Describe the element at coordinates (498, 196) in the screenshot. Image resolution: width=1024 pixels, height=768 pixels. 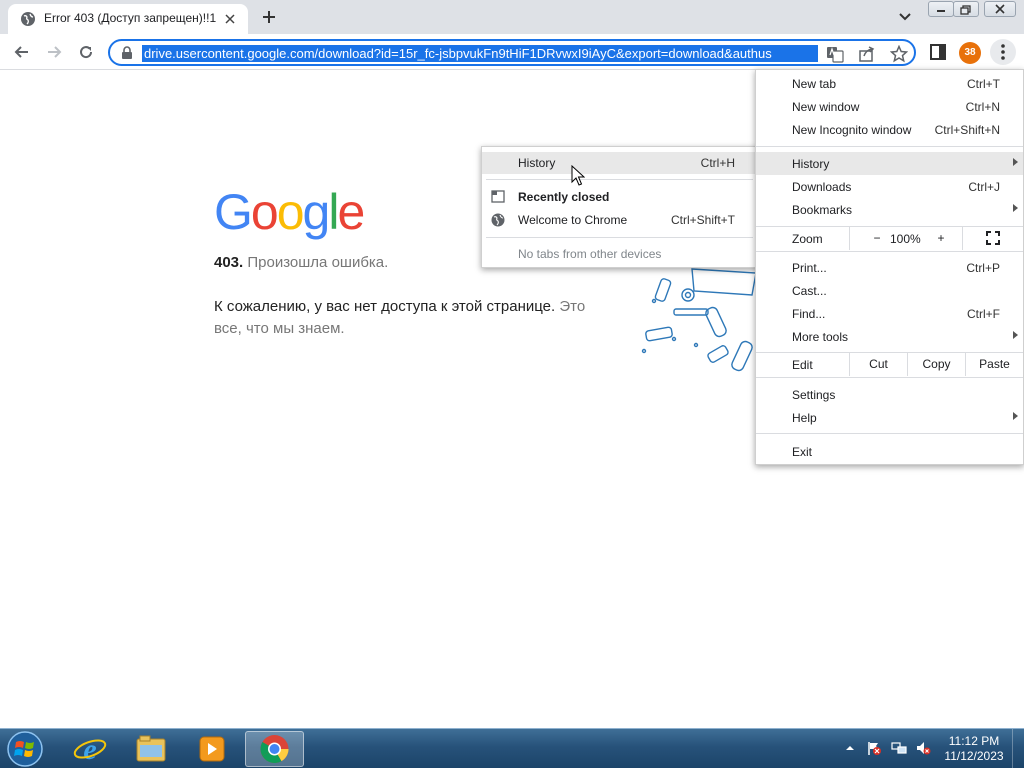
I see `window-icon` at that location.